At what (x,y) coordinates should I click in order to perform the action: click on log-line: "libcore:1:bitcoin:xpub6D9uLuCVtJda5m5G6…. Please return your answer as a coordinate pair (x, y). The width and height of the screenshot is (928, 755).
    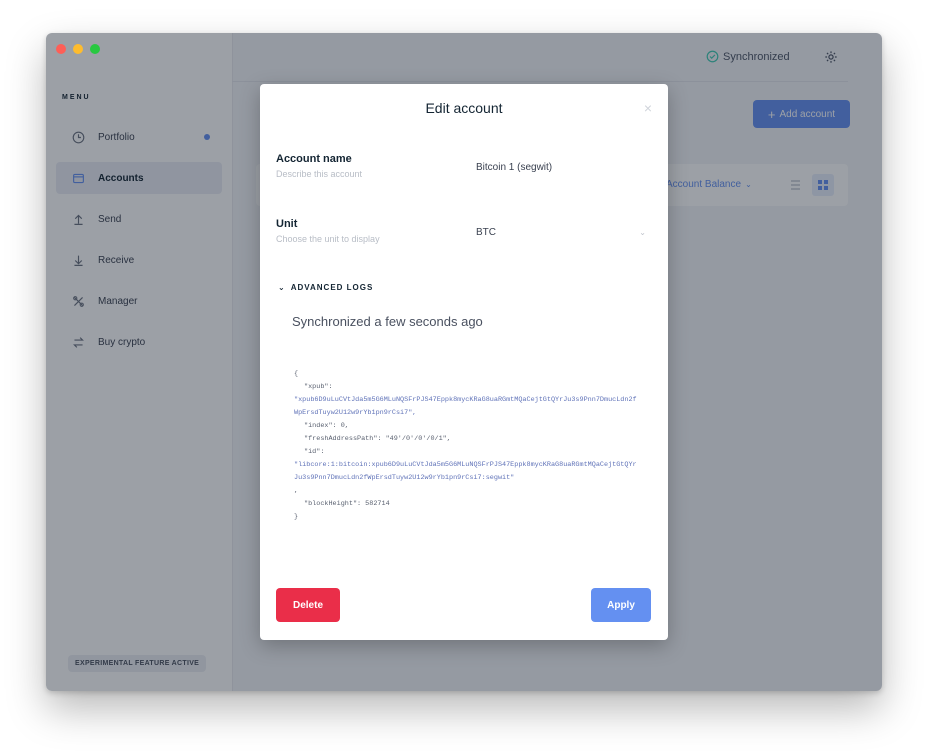
    Looking at the image, I should click on (465, 471).